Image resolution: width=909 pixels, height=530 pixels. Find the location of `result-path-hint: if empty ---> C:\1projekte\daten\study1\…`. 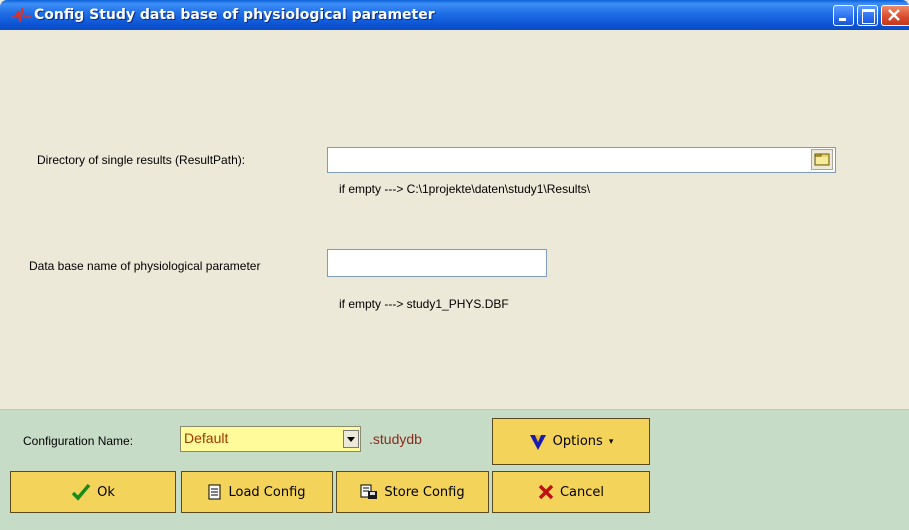

result-path-hint: if empty ---> C:\1projekte\daten\study1\… is located at coordinates (465, 189).